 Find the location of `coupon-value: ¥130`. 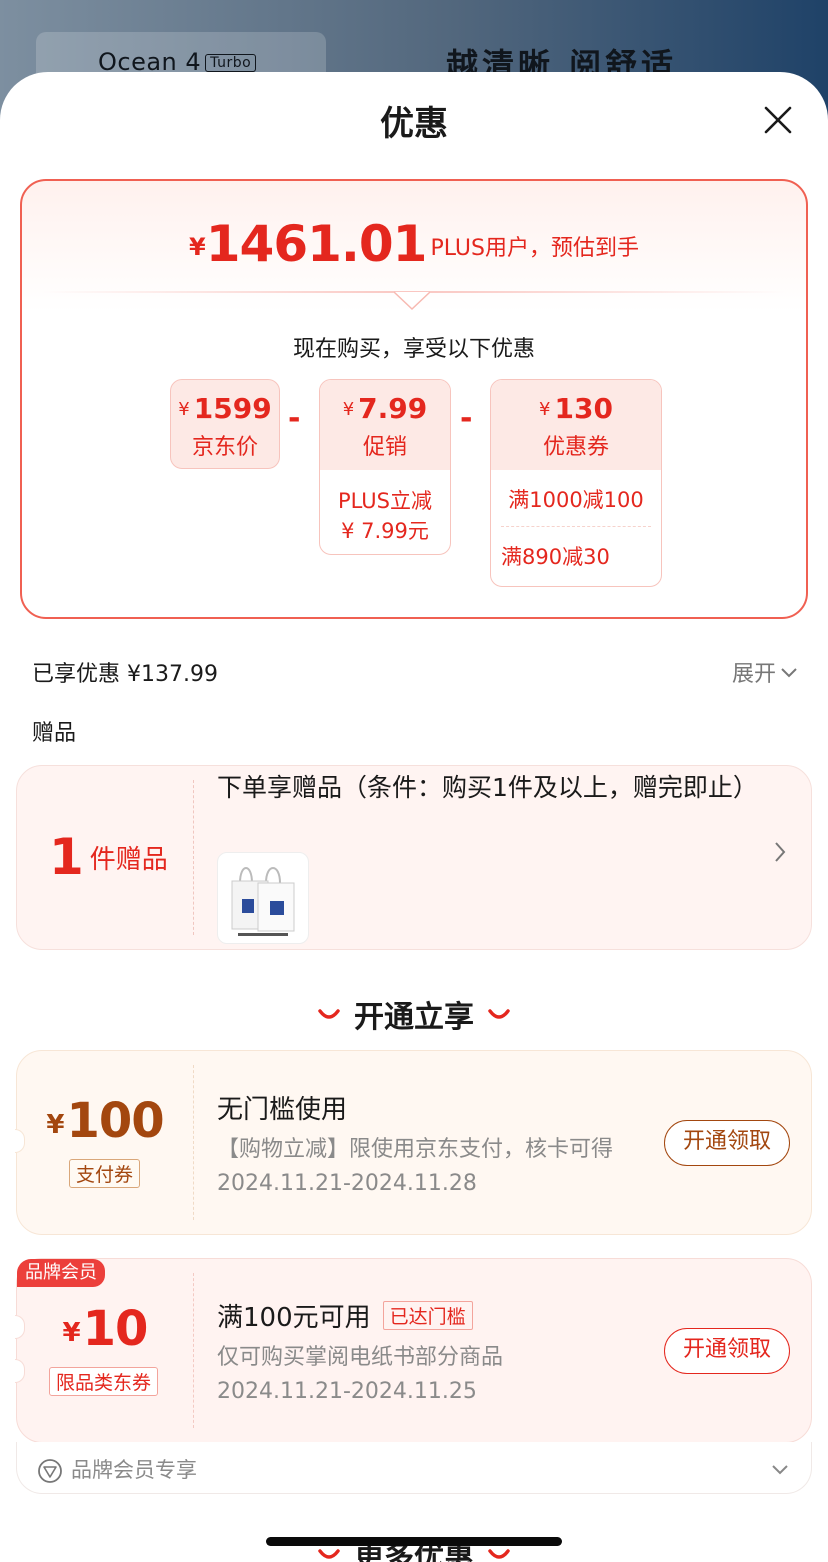

coupon-value: ¥130 is located at coordinates (576, 402).